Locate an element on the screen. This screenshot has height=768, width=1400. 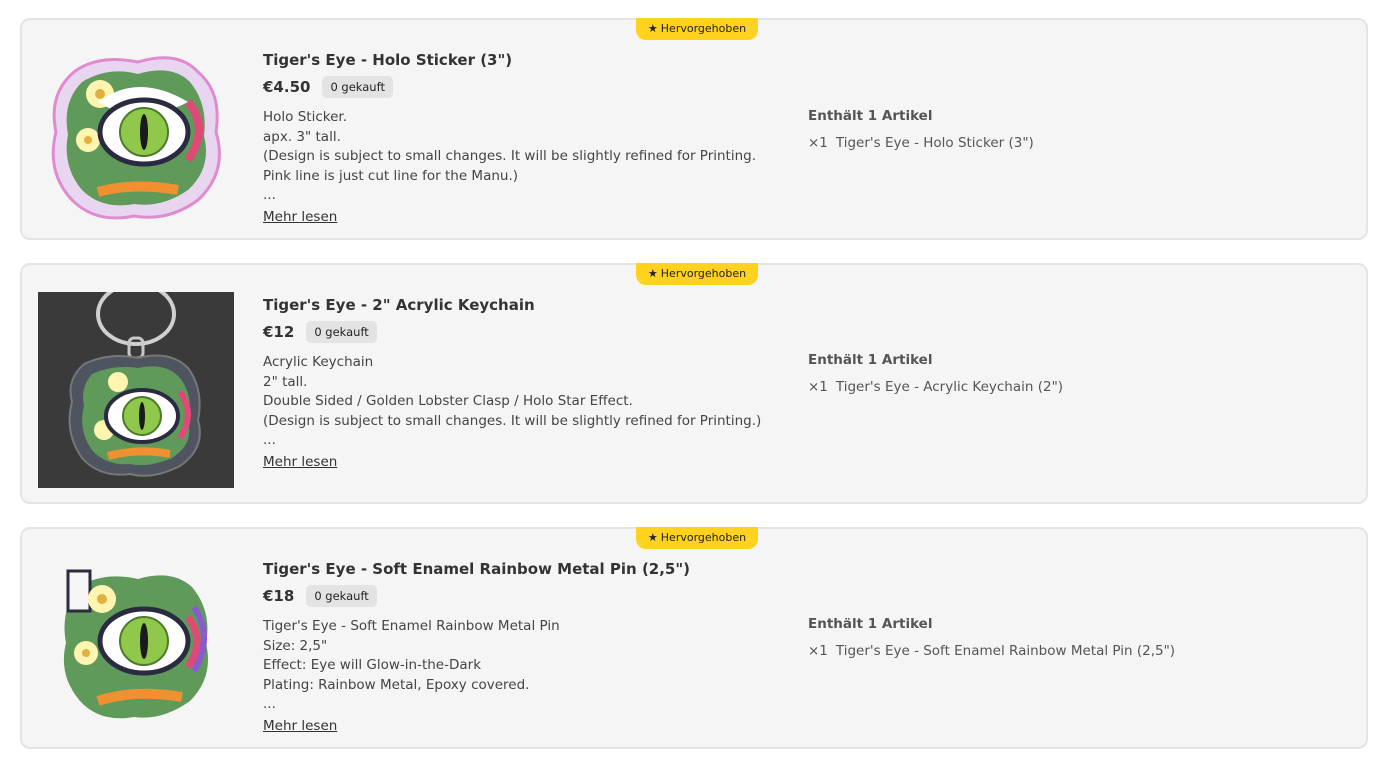
product-price: €12 is located at coordinates (279, 332).